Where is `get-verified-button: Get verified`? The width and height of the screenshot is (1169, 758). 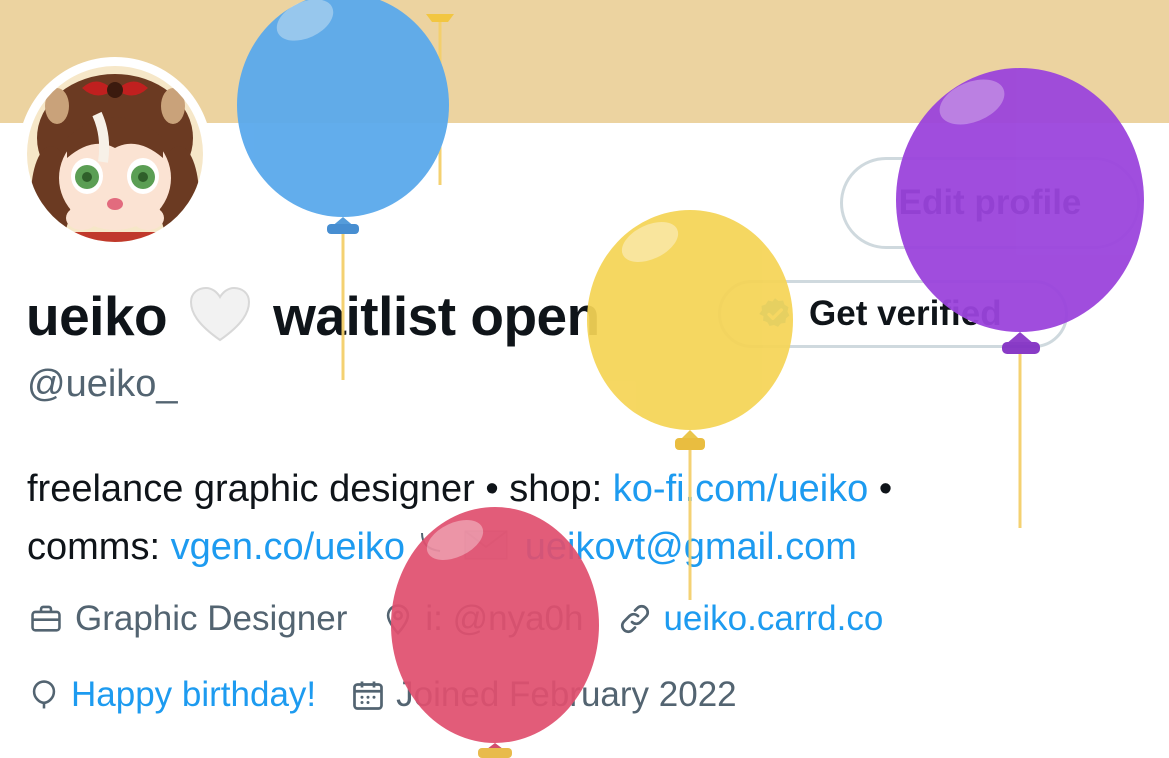
get-verified-button: Get verified is located at coordinates (893, 314).